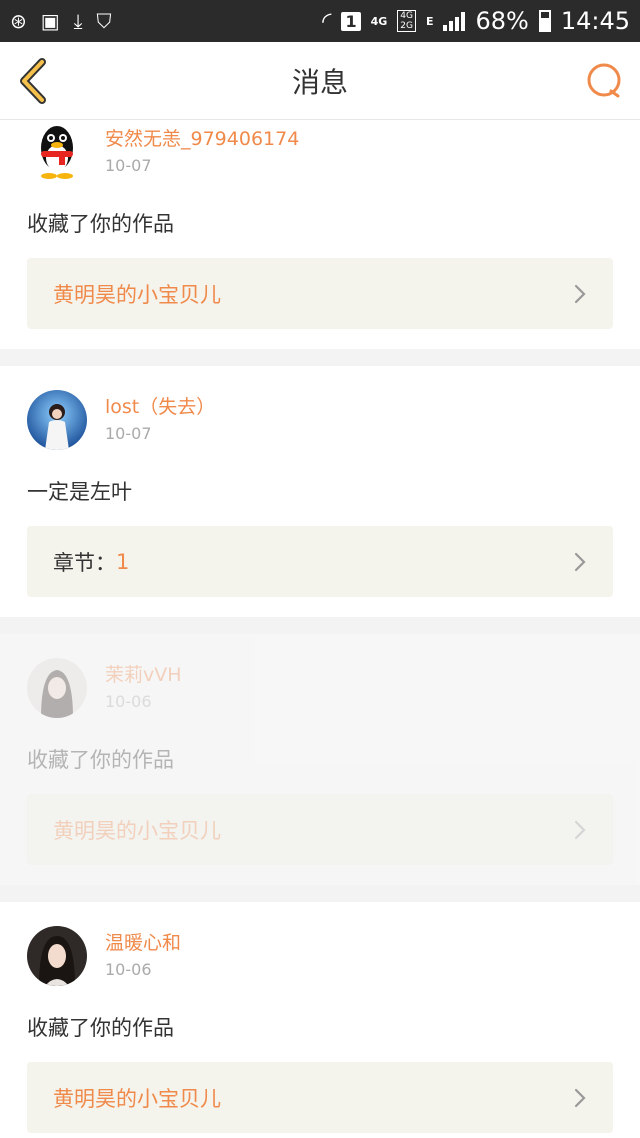 The width and height of the screenshot is (640, 1138). What do you see at coordinates (123, 561) in the screenshot?
I see `chapter-number: 1` at bounding box center [123, 561].